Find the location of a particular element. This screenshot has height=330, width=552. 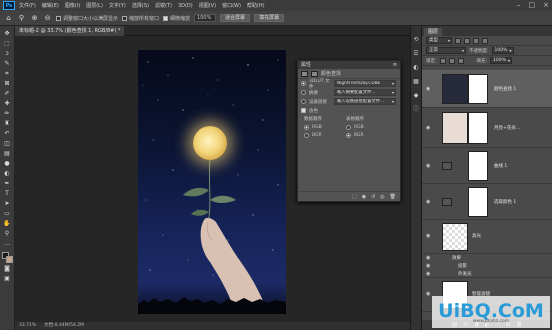

menu-layer: 图层(L) is located at coordinates (94, 5).